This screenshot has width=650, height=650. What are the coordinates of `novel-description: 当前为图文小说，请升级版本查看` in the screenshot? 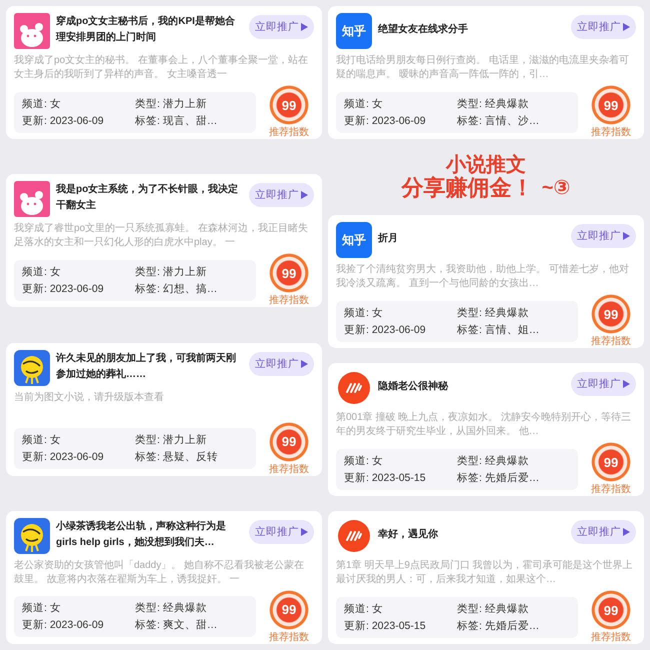 It's located at (89, 397).